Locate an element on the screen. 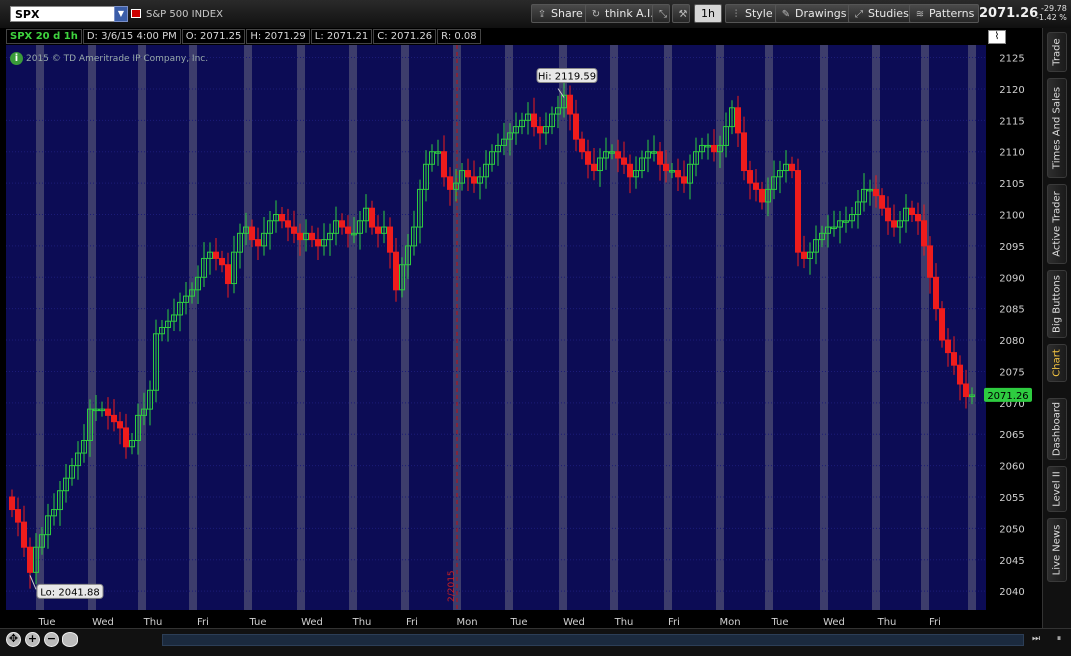 The width and height of the screenshot is (1071, 656). studies-button: ⤢ Studies is located at coordinates (881, 13).